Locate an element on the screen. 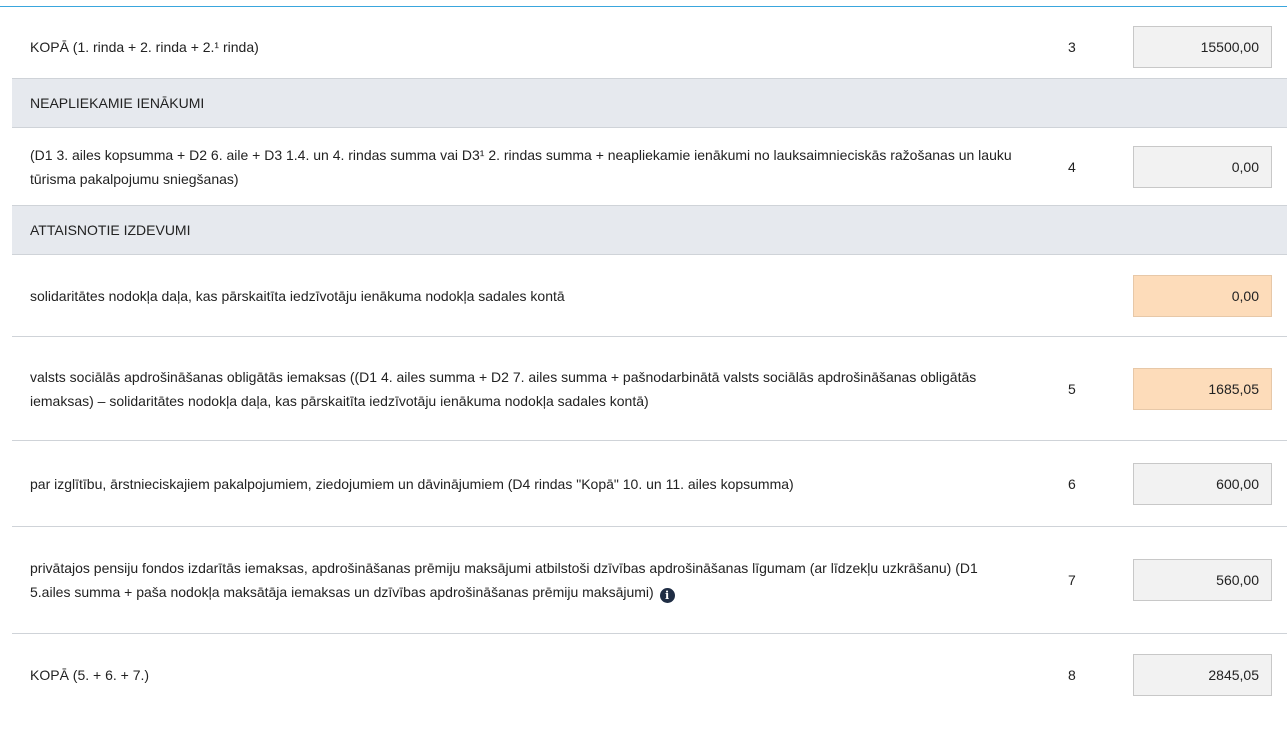 Image resolution: width=1287 pixels, height=731 pixels. row-number: 5 is located at coordinates (1072, 388).